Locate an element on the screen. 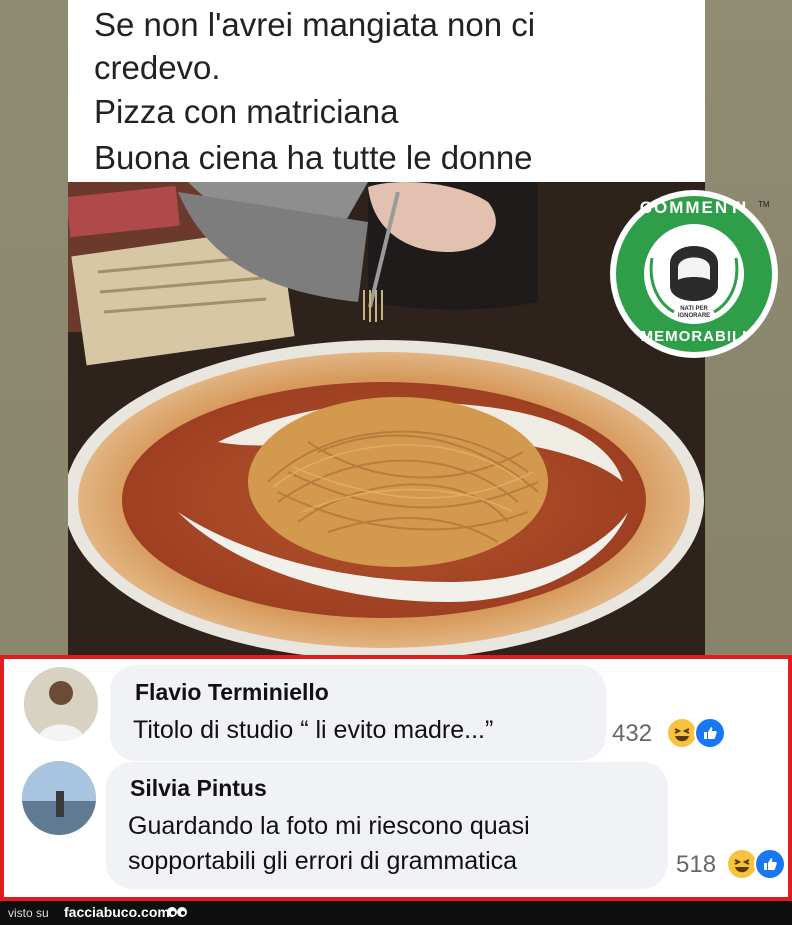 The height and width of the screenshot is (925, 792). logo-bottom-text: MEMORABILI is located at coordinates (694, 336).